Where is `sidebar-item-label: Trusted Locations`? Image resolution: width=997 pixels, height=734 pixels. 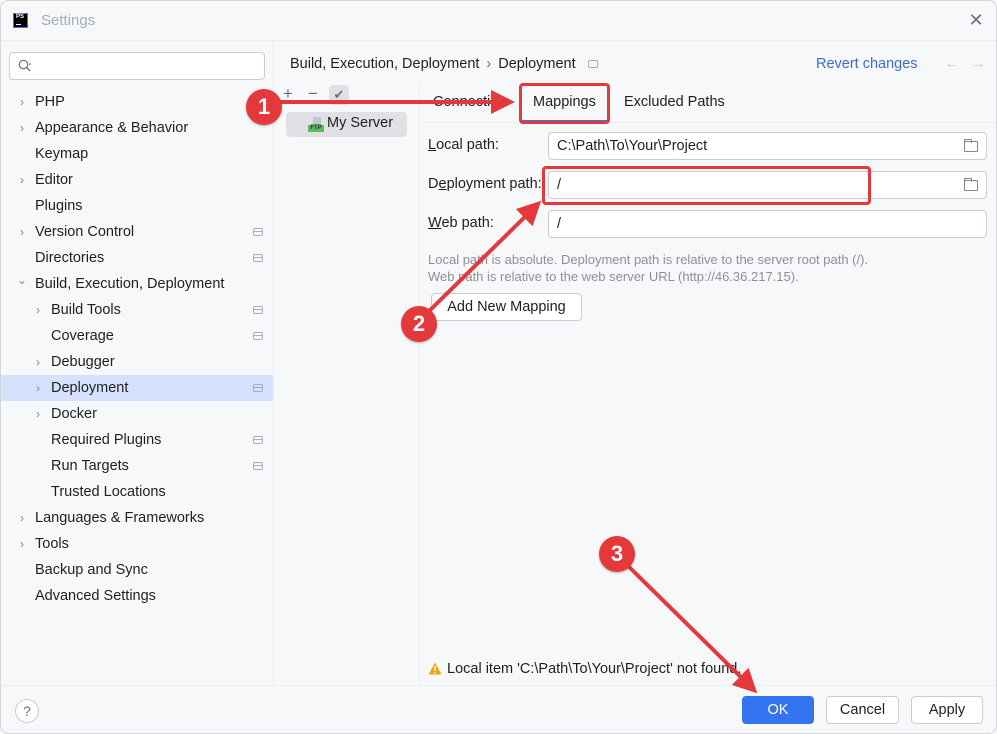 sidebar-item-label: Trusted Locations is located at coordinates (108, 492).